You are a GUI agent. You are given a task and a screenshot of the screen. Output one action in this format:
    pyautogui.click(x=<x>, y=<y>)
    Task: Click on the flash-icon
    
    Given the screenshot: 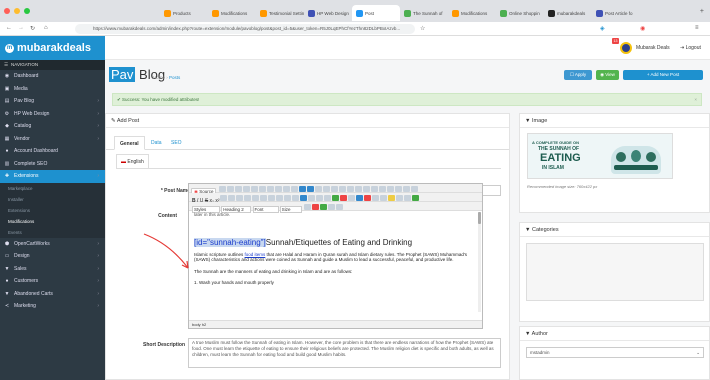 What is the action you would take?
    pyautogui.click(x=368, y=197)
    